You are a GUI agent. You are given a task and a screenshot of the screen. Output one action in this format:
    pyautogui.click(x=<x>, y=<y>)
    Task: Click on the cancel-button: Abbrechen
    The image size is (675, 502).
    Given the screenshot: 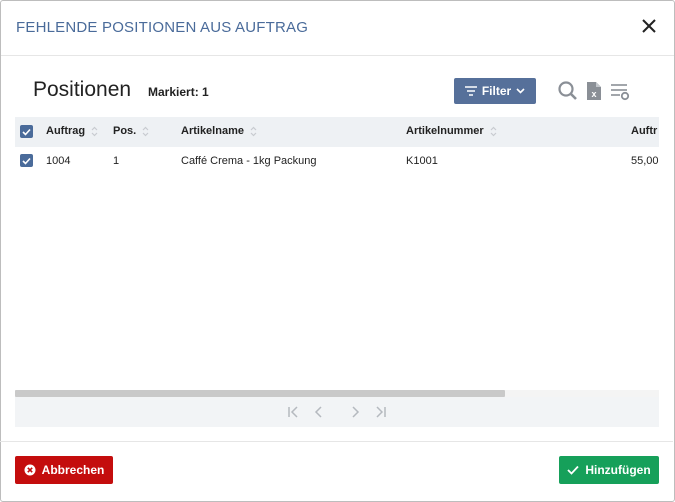 What is the action you would take?
    pyautogui.click(x=64, y=470)
    